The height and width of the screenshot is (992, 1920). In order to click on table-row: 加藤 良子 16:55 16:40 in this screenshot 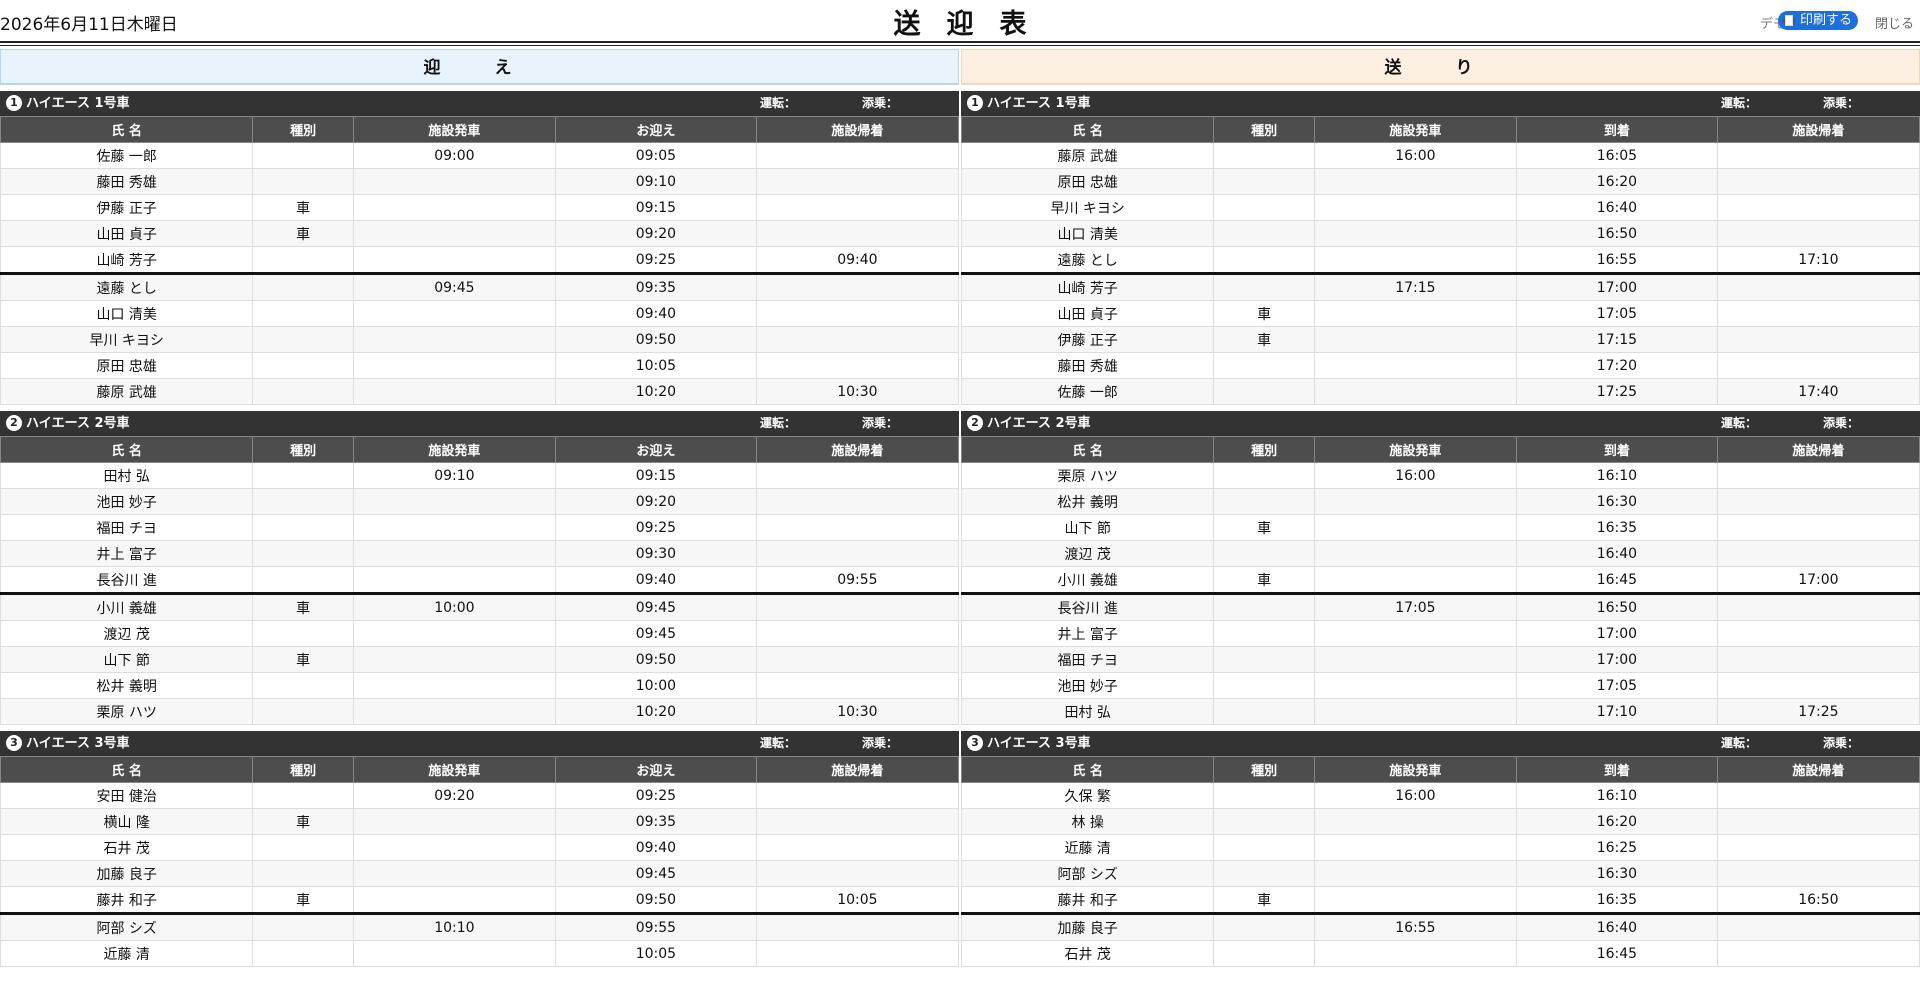, I will do `click(1440, 927)`.